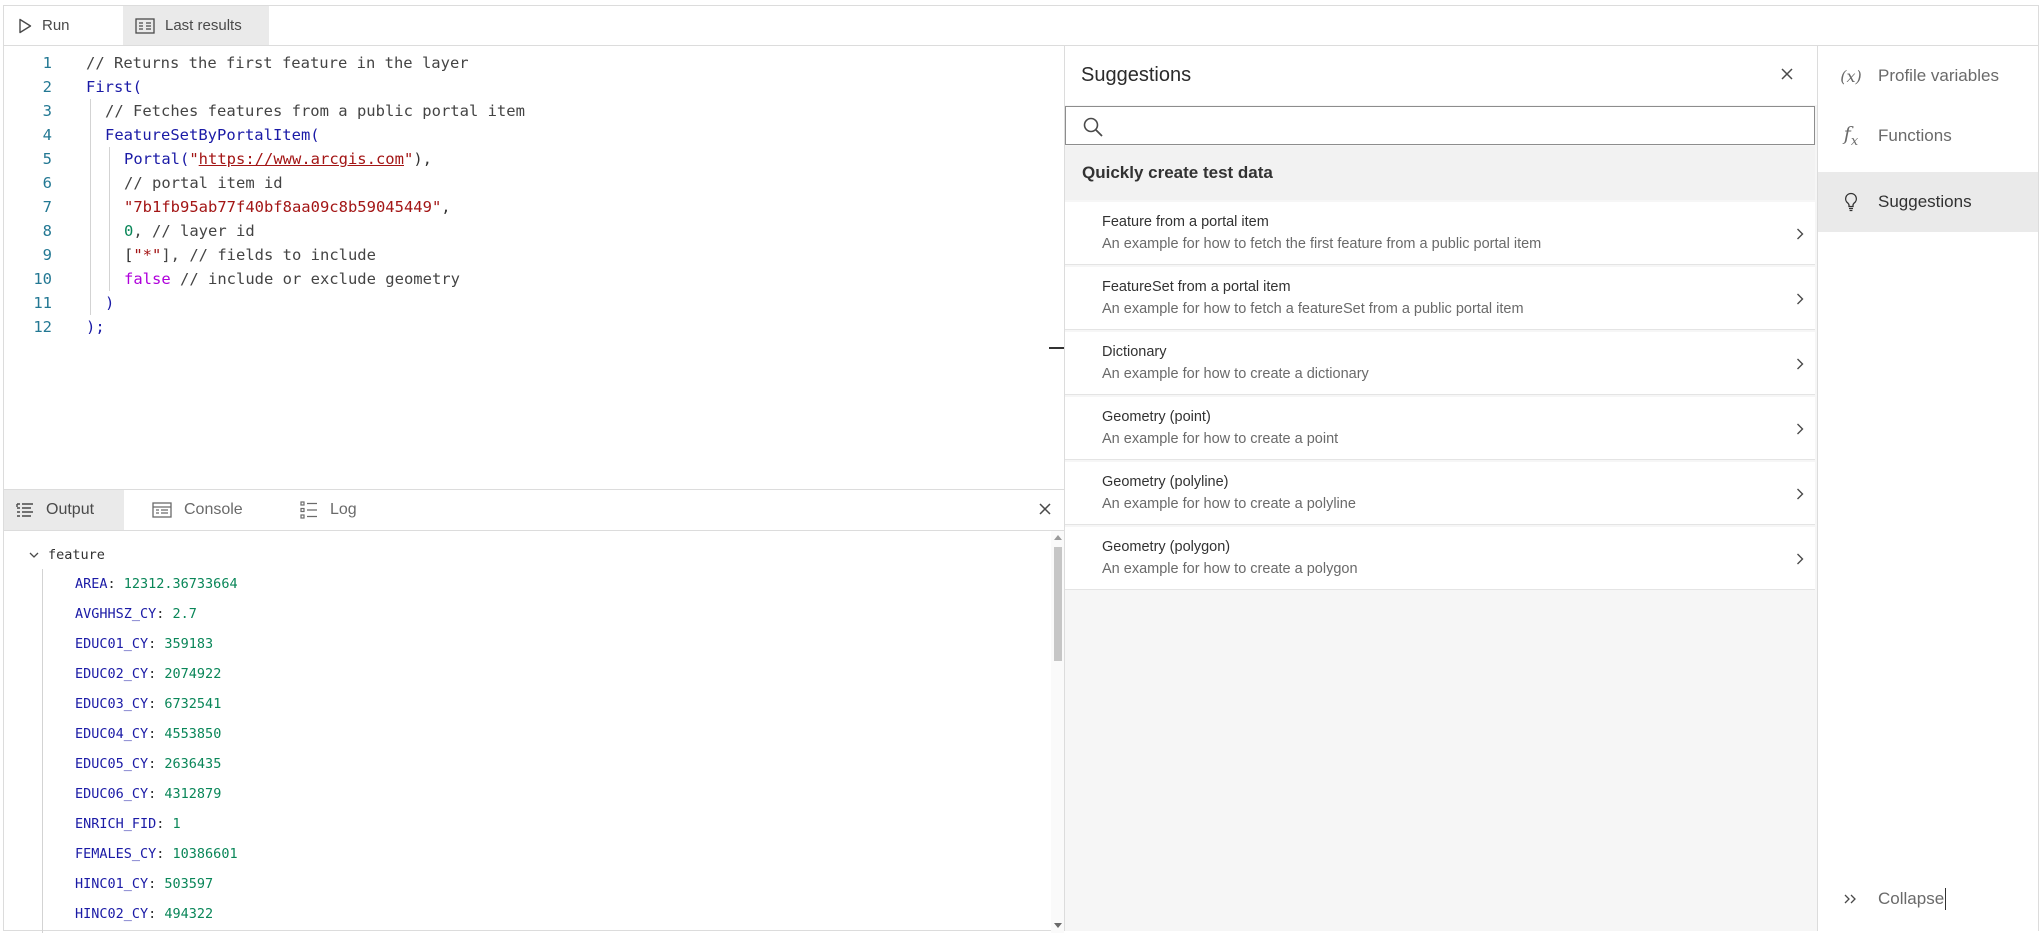 The width and height of the screenshot is (2042, 934). I want to click on code-token: // portal item id, so click(203, 183).